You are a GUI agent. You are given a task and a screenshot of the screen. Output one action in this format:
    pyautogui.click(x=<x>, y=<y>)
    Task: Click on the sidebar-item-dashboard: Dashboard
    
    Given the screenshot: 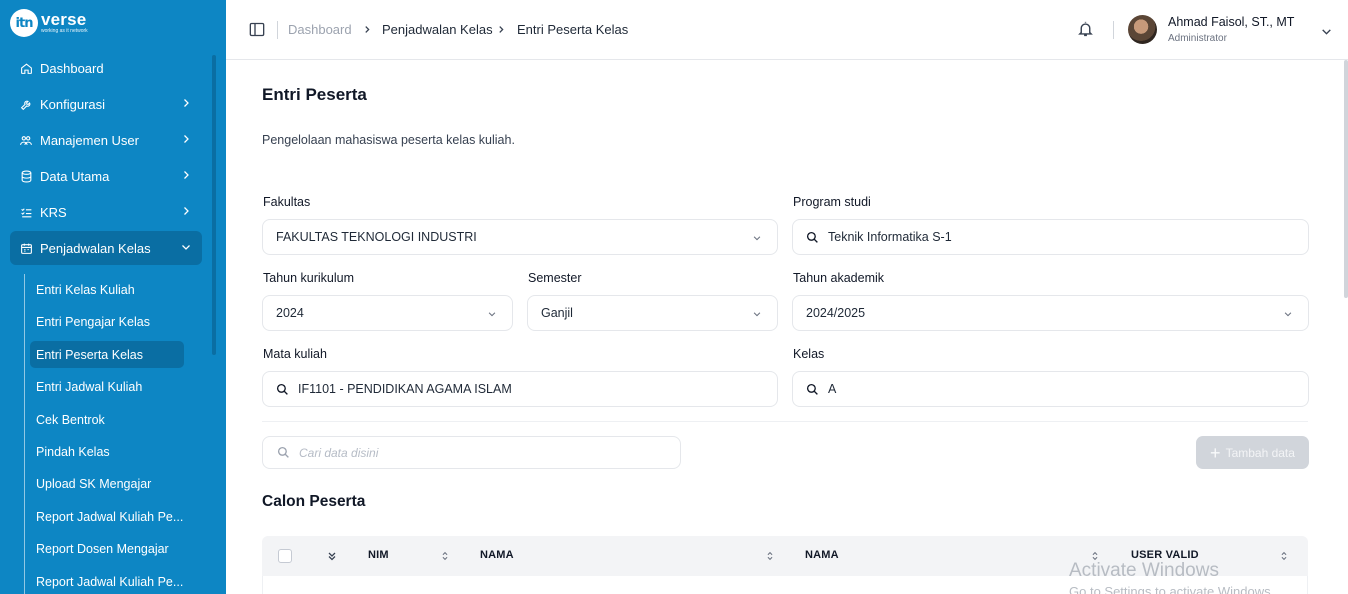 What is the action you would take?
    pyautogui.click(x=106, y=68)
    